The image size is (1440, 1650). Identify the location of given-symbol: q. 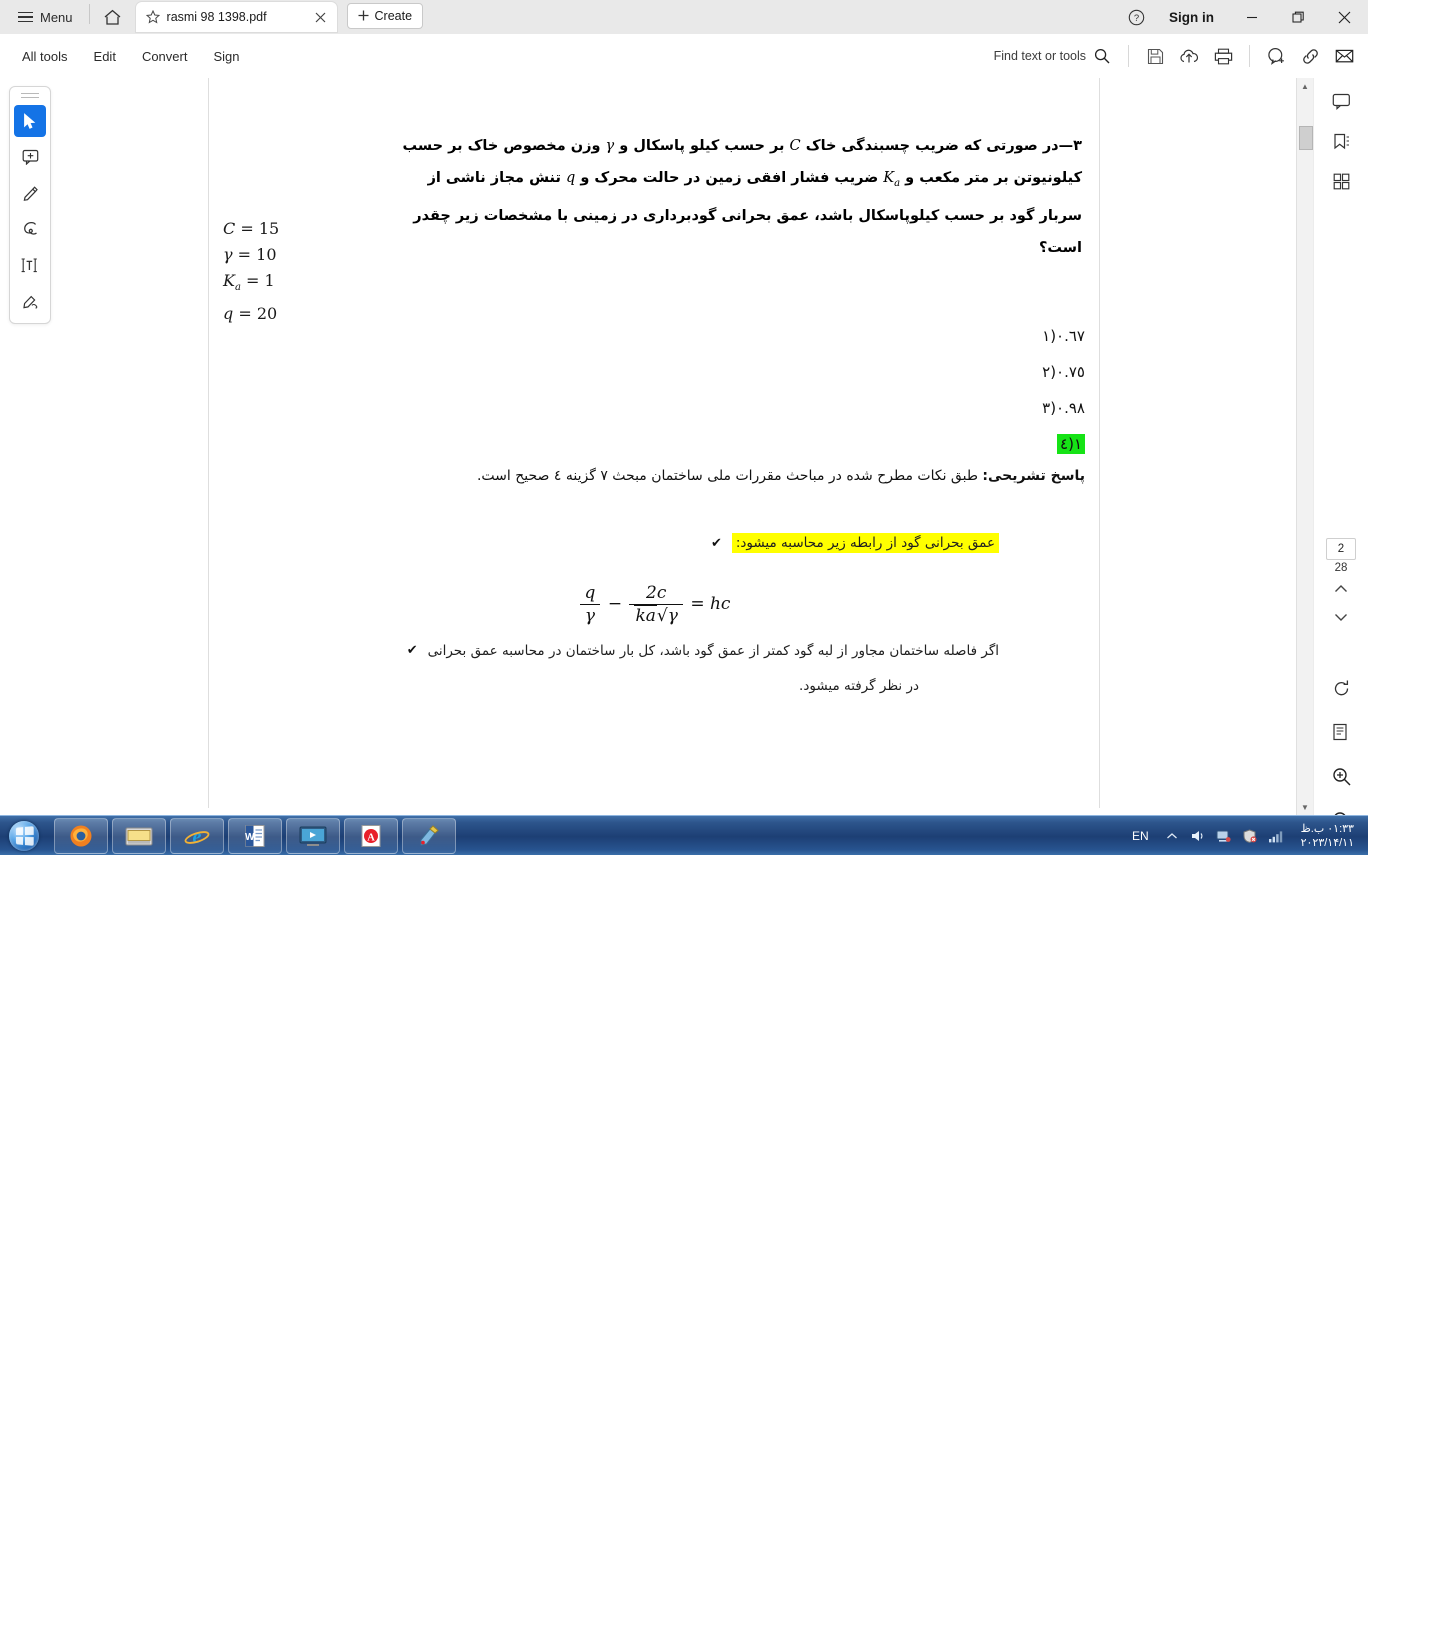
(228, 314).